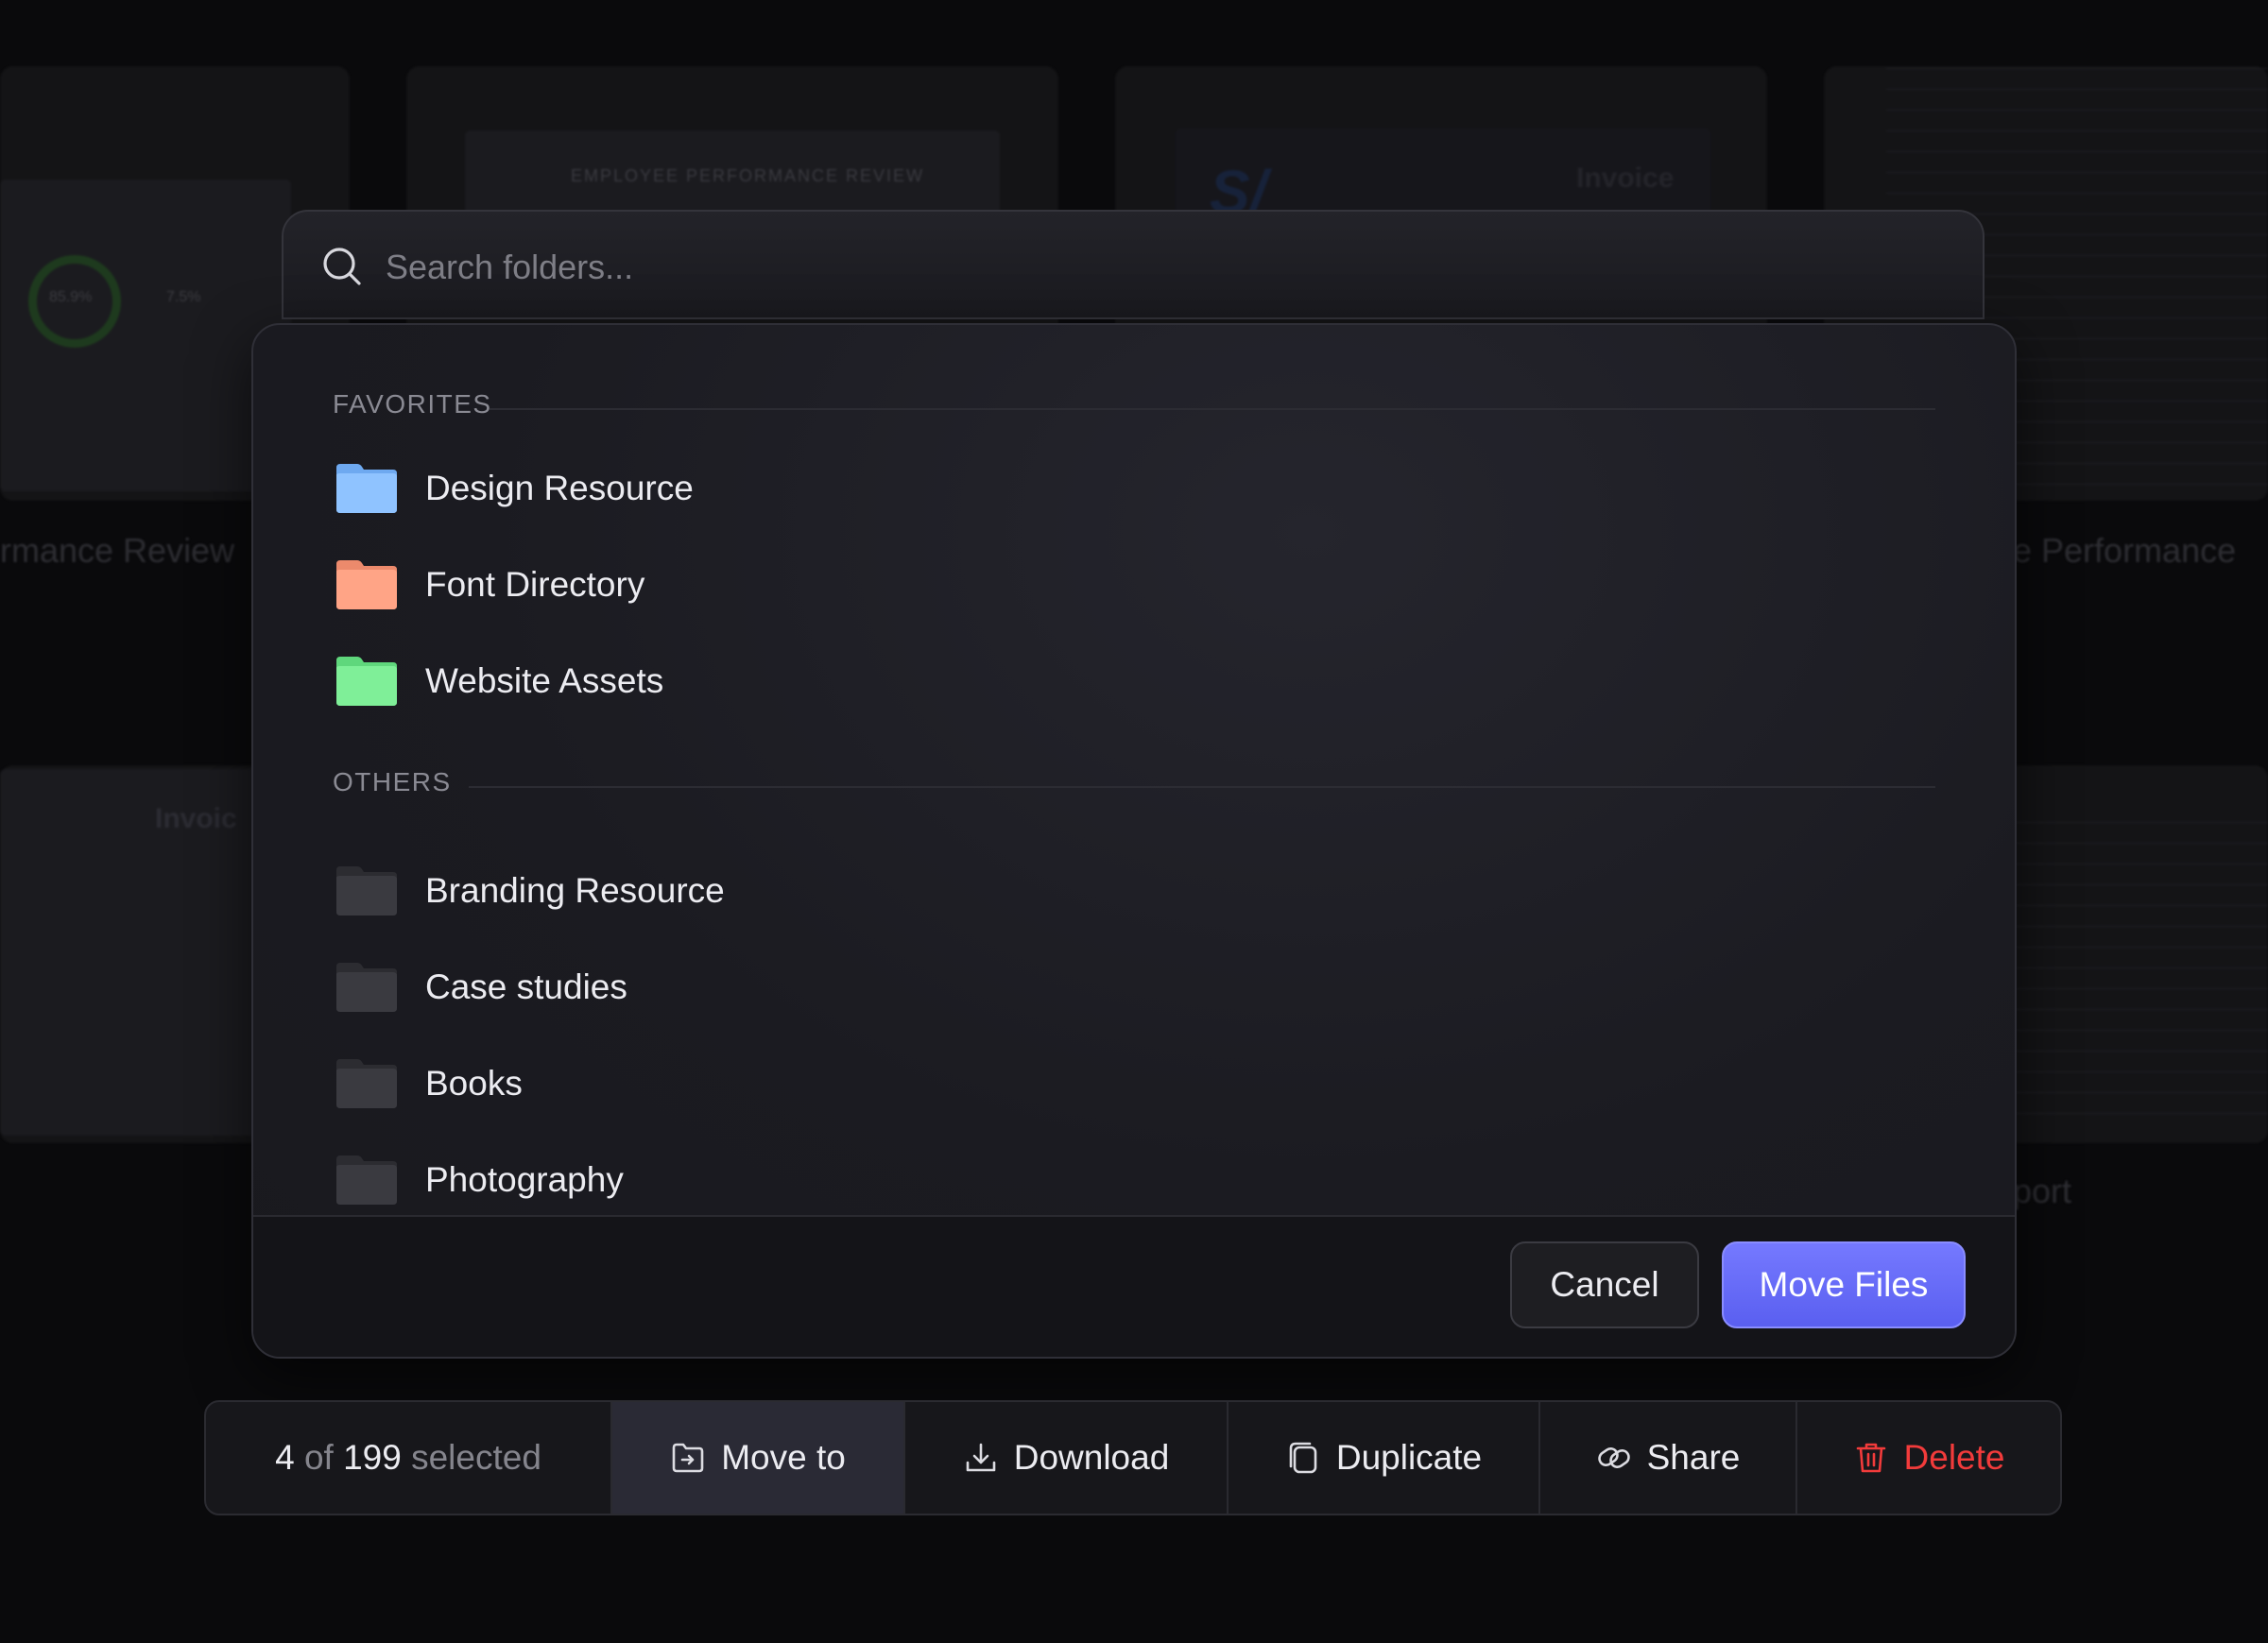  What do you see at coordinates (1136, 987) in the screenshot?
I see `folder-item-case-studies: Case studies` at bounding box center [1136, 987].